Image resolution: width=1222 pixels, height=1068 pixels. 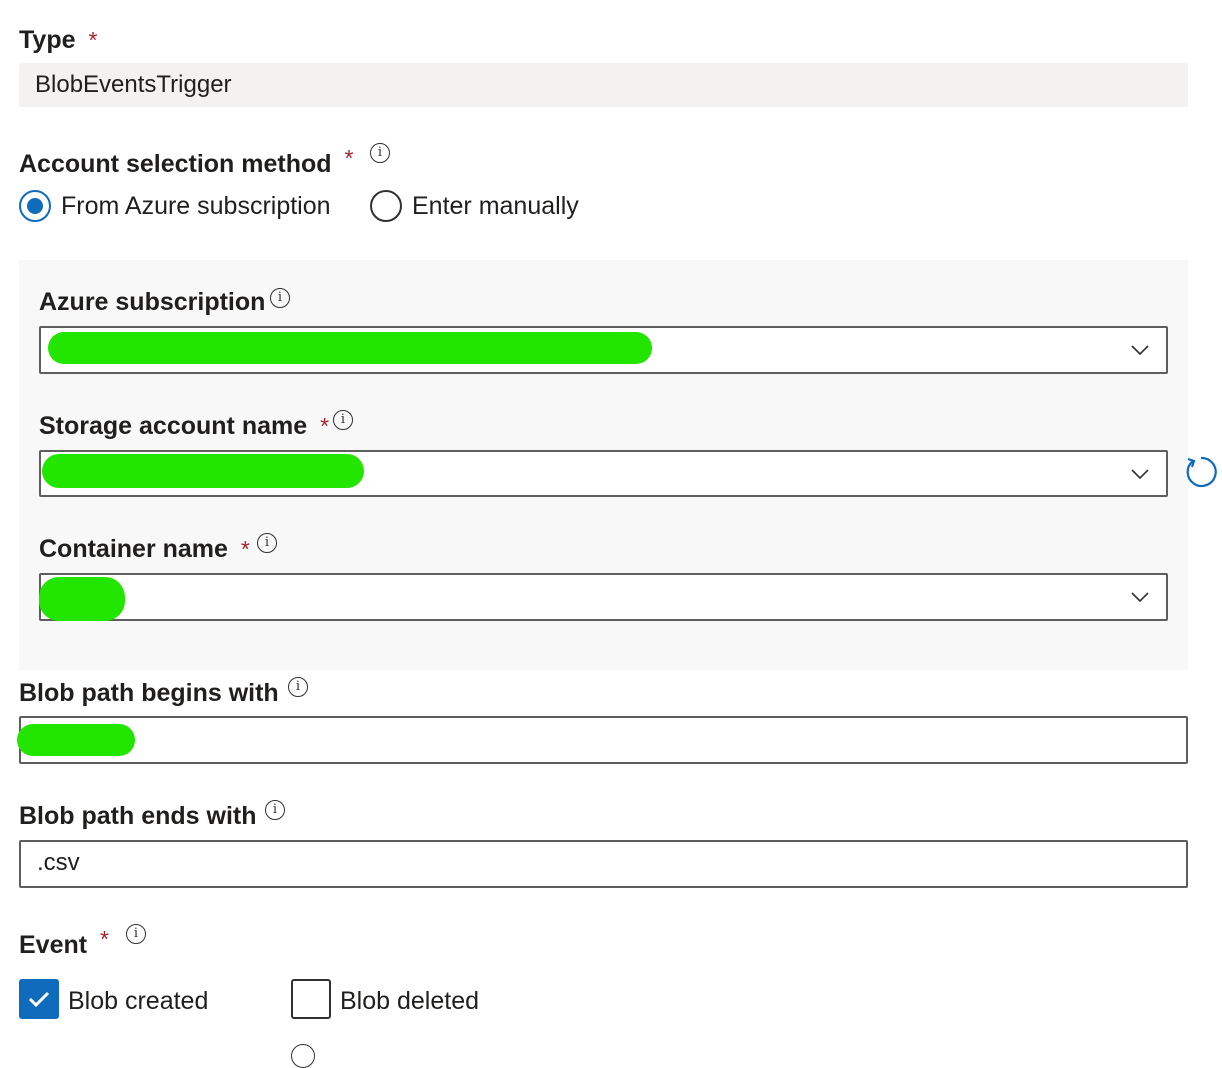 What do you see at coordinates (410, 1001) in the screenshot?
I see `checkbox-label: Blob deleted` at bounding box center [410, 1001].